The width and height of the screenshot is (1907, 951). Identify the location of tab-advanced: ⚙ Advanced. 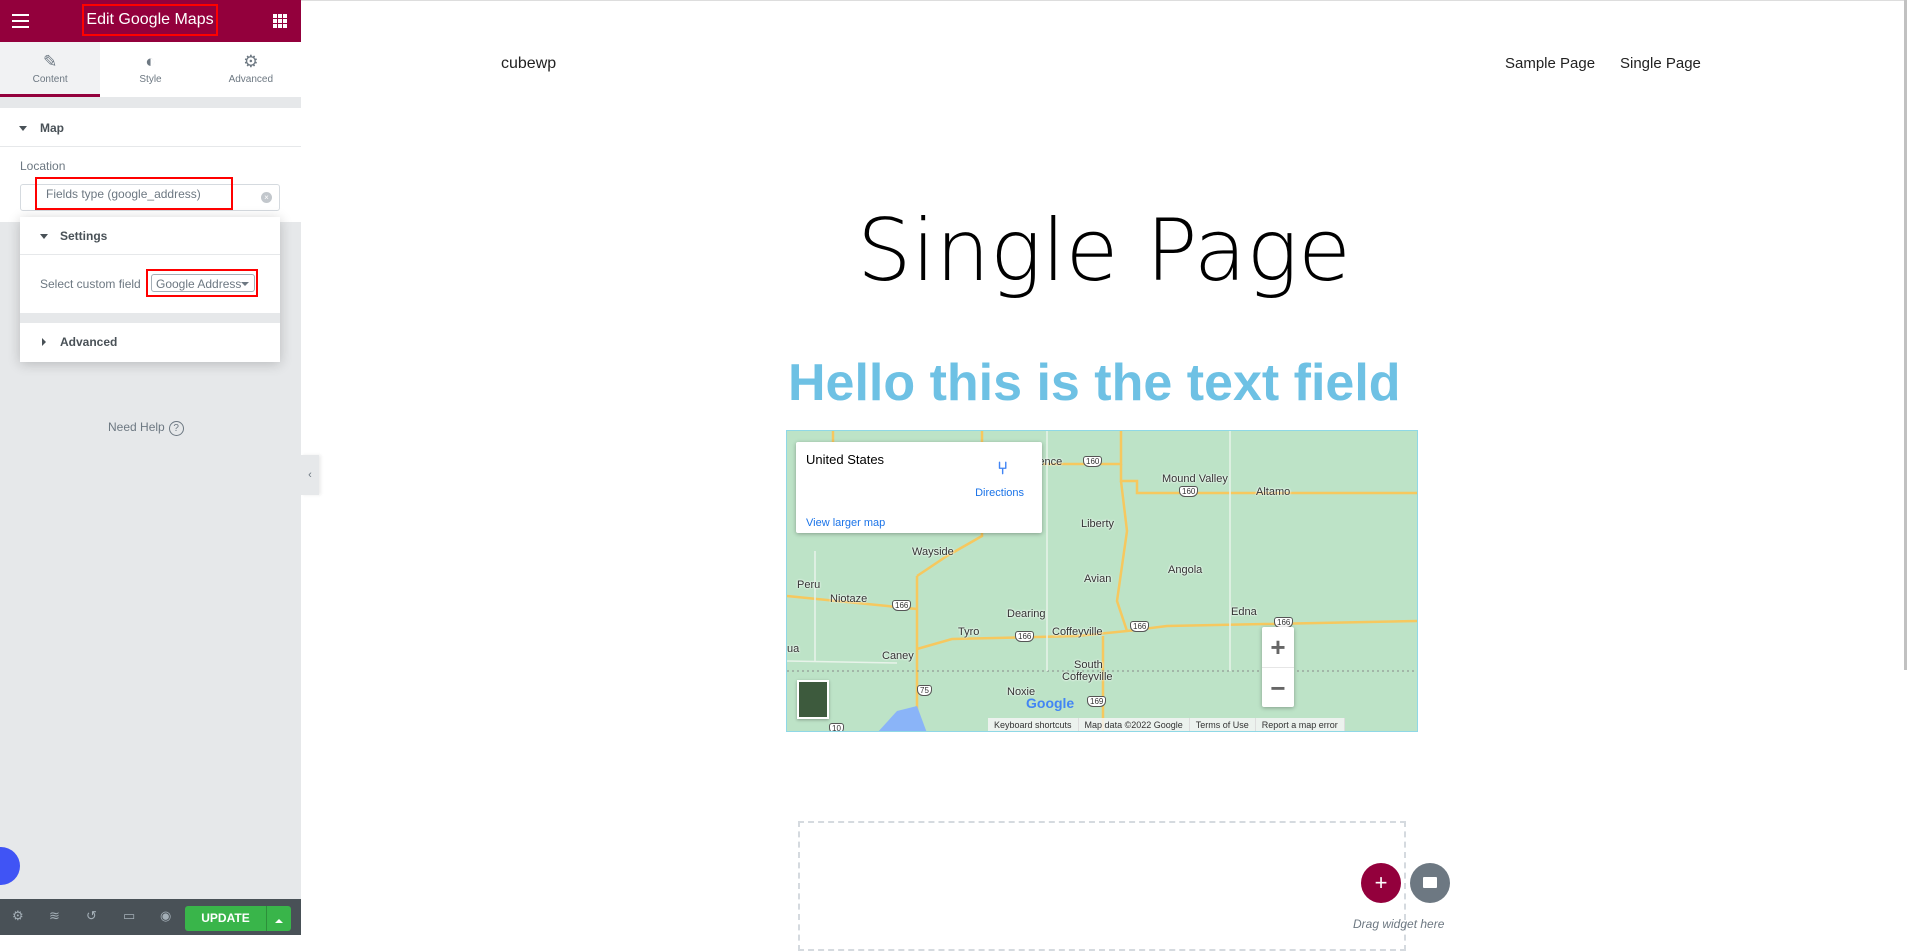
(251, 69).